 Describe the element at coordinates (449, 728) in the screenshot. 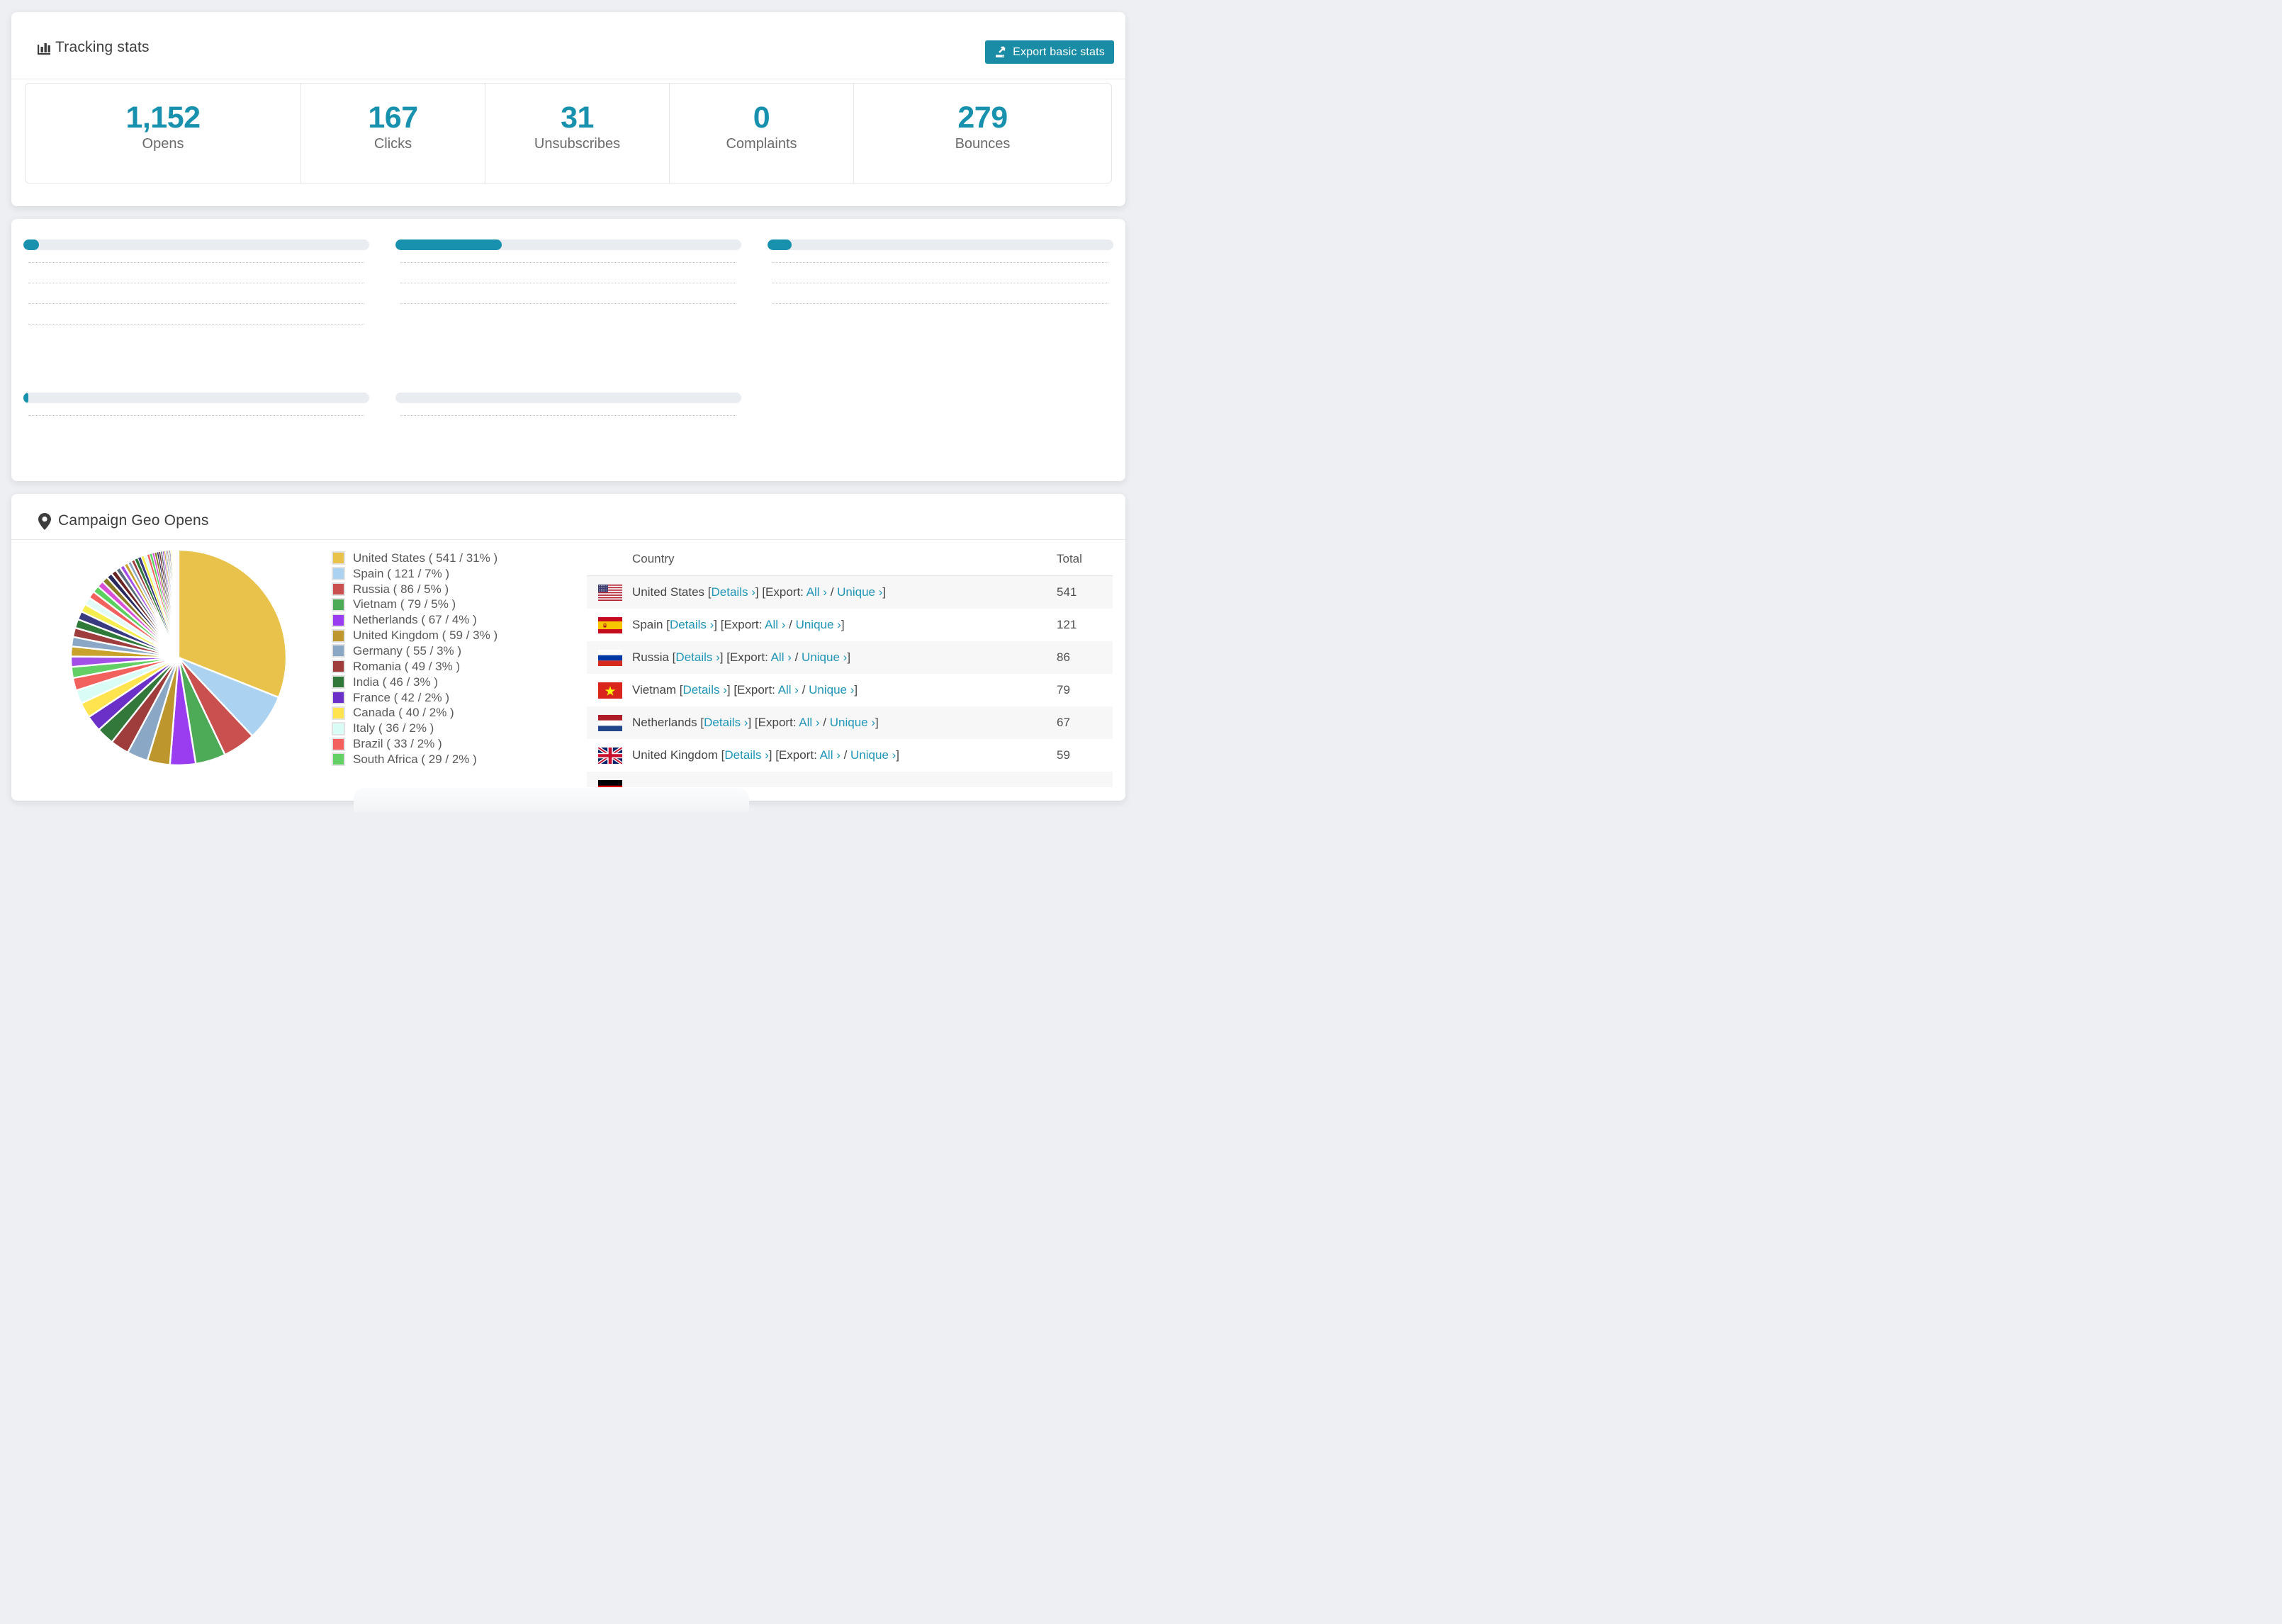

I see `legend-item: Italy ( 36 / 2% )` at that location.